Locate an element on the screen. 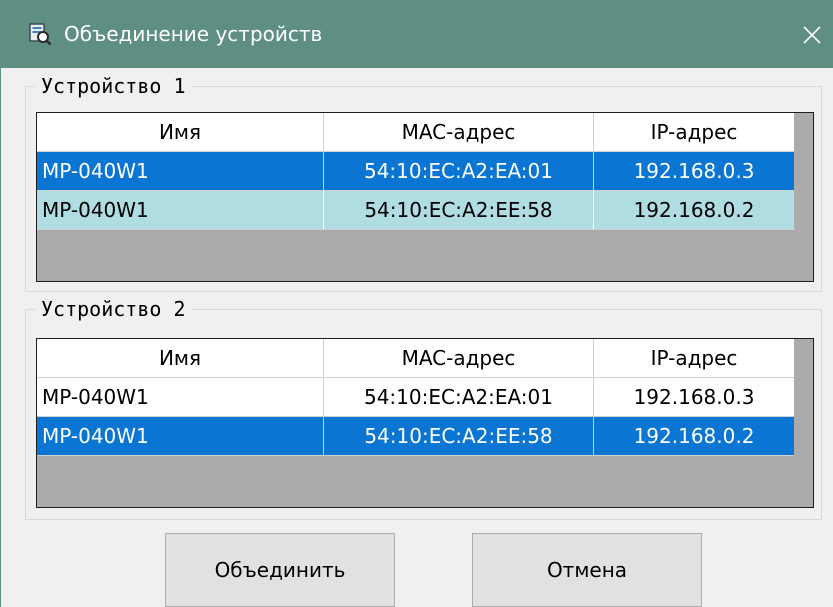 This screenshot has width=833, height=607. window-title: Объединение устройств is located at coordinates (193, 34).